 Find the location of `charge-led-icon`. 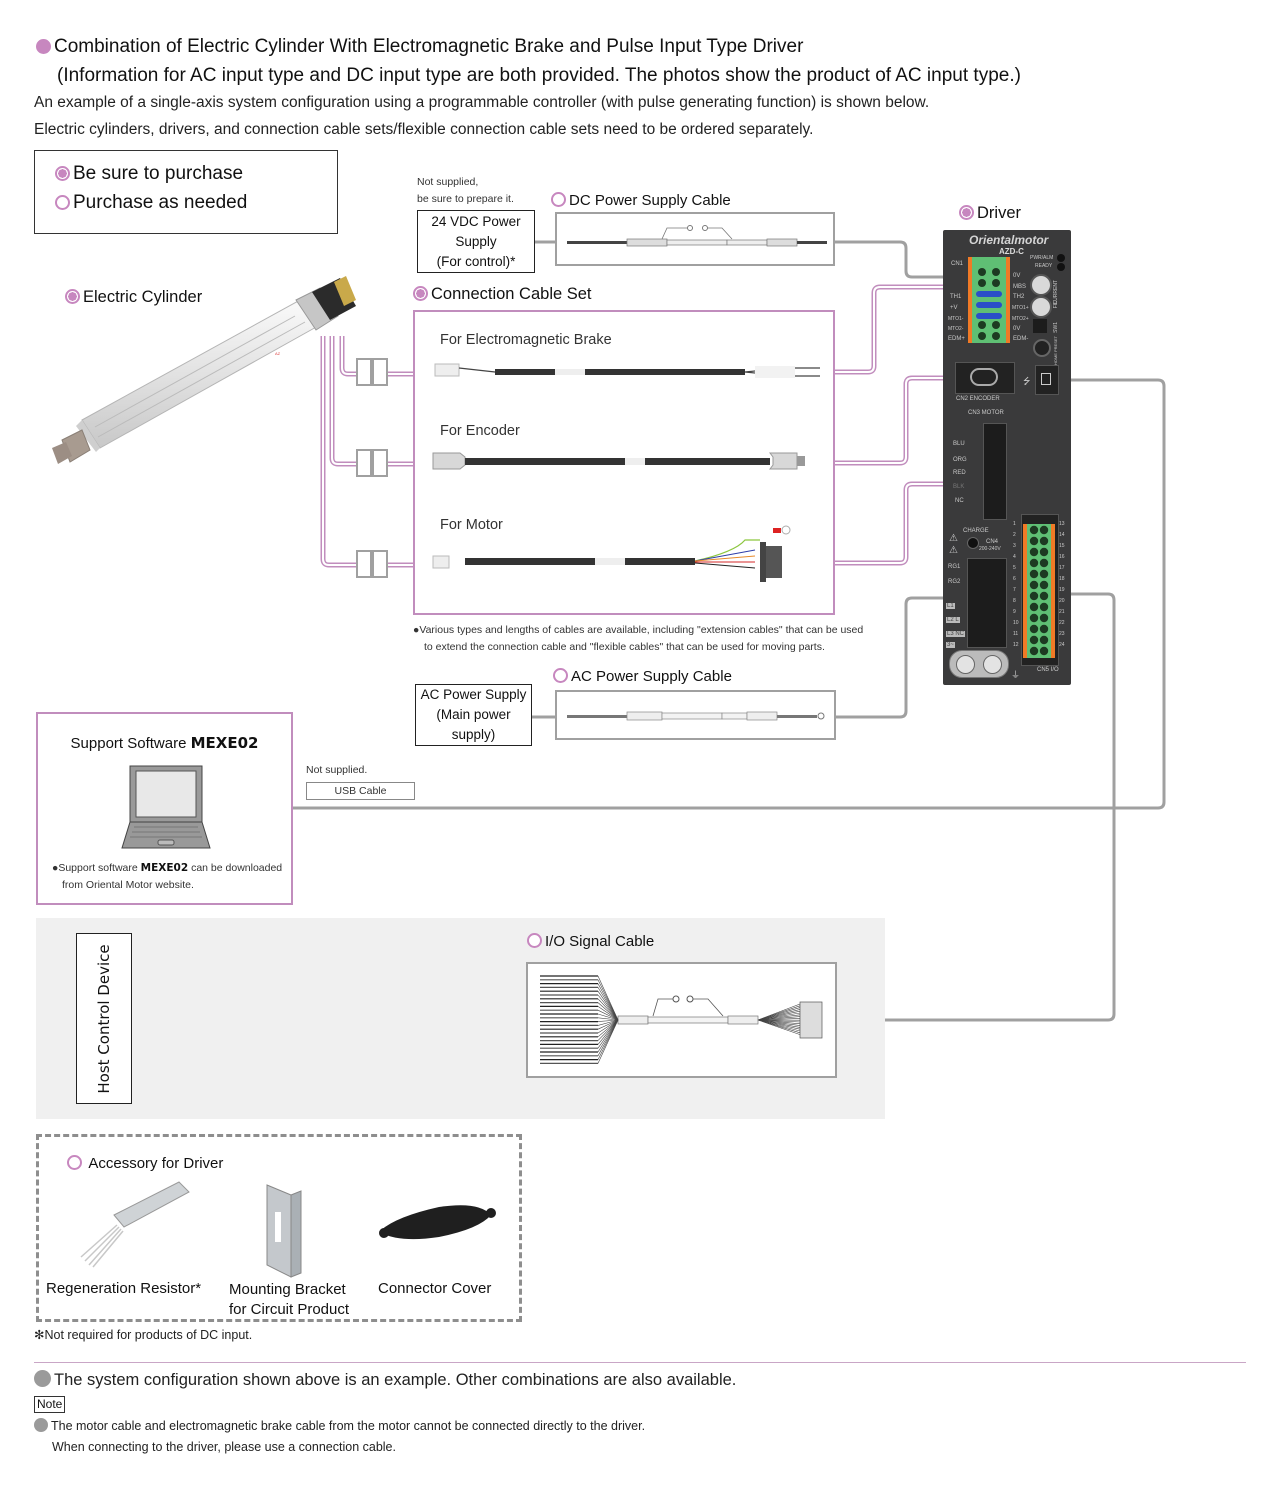

charge-led-icon is located at coordinates (973, 543).